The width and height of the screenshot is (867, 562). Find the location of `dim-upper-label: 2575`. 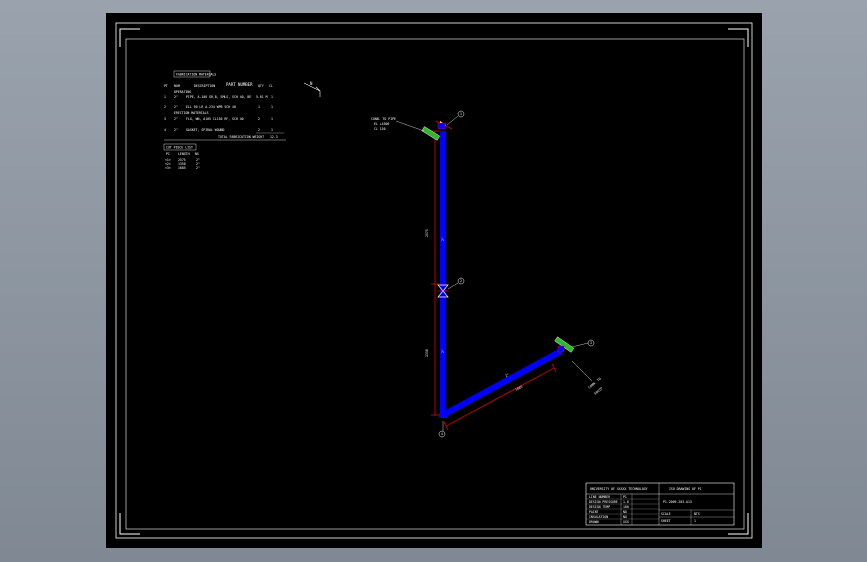

dim-upper-label: 2575 is located at coordinates (427, 233).